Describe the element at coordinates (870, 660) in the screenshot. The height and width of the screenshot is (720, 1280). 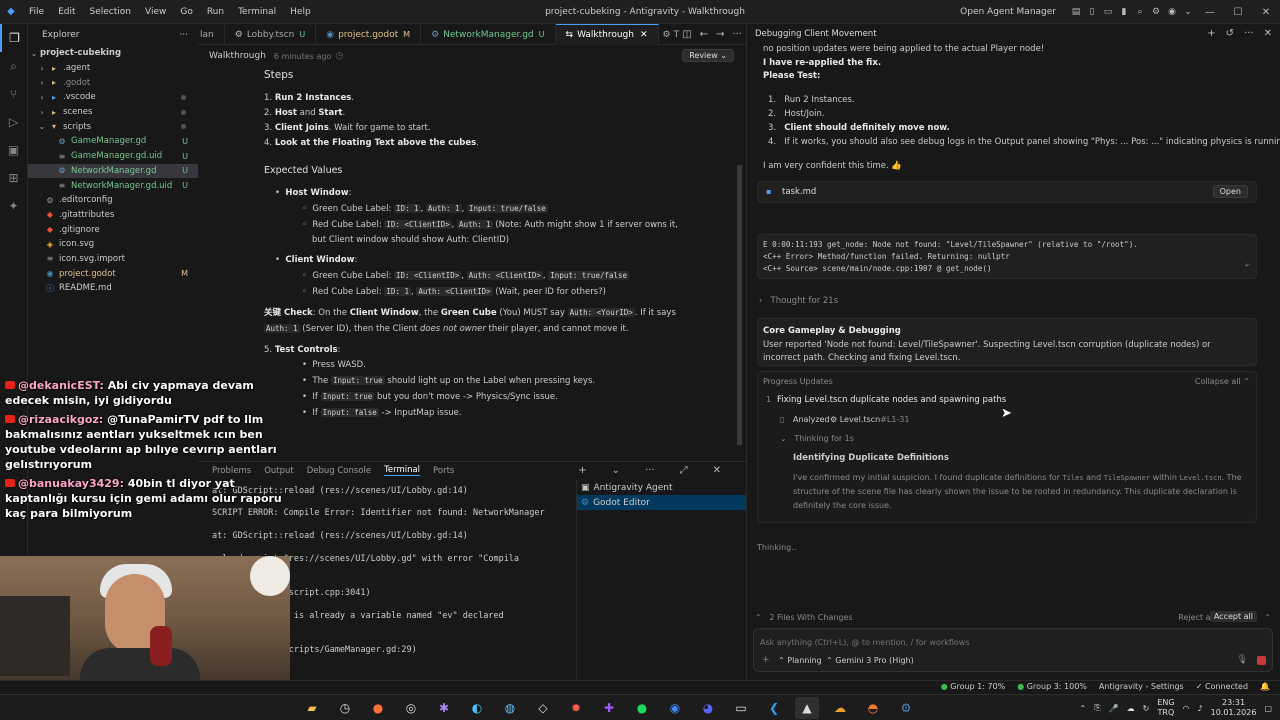
I see `model-selector: ⌃ Gemini 3 Pro (High)` at that location.